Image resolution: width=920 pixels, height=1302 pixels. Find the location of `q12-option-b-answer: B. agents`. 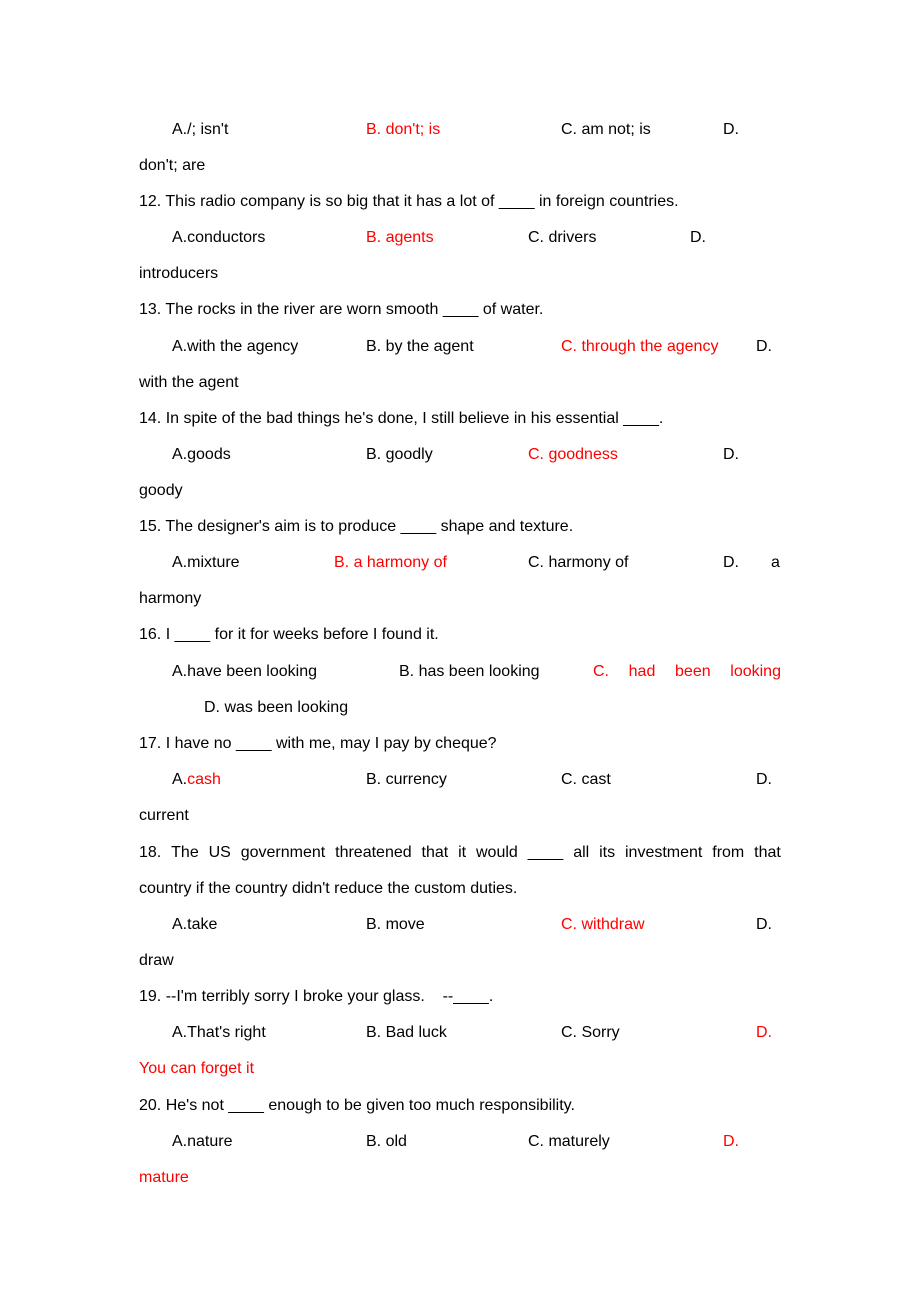

q12-option-b-answer: B. agents is located at coordinates (400, 237).